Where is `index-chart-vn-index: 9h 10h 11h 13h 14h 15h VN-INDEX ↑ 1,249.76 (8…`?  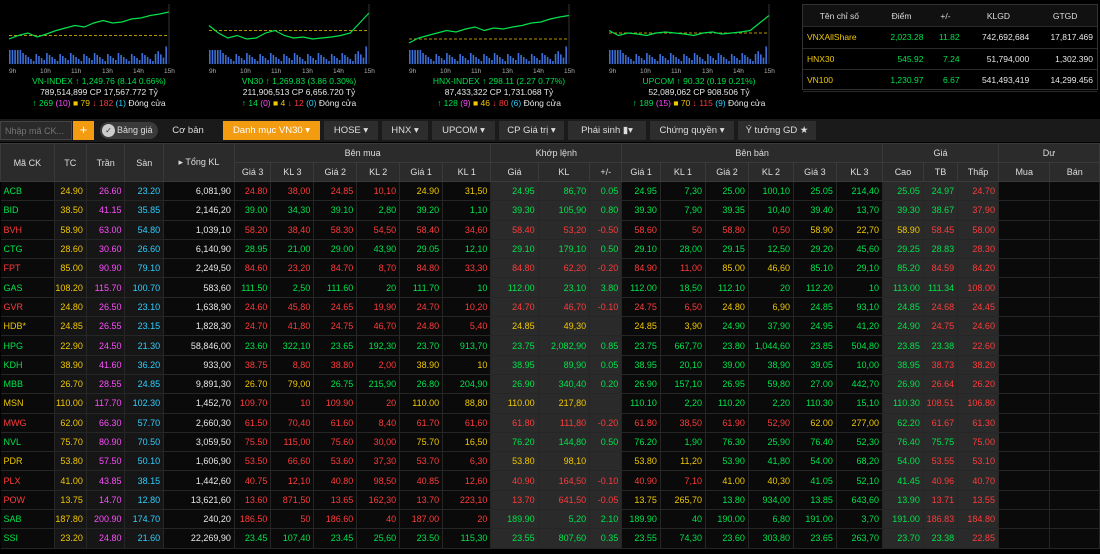
index-chart-vn-index: 9h 10h 11h 13h 14h 15h VN-INDEX ↑ 1,249.76 (8… is located at coordinates (99, 56).